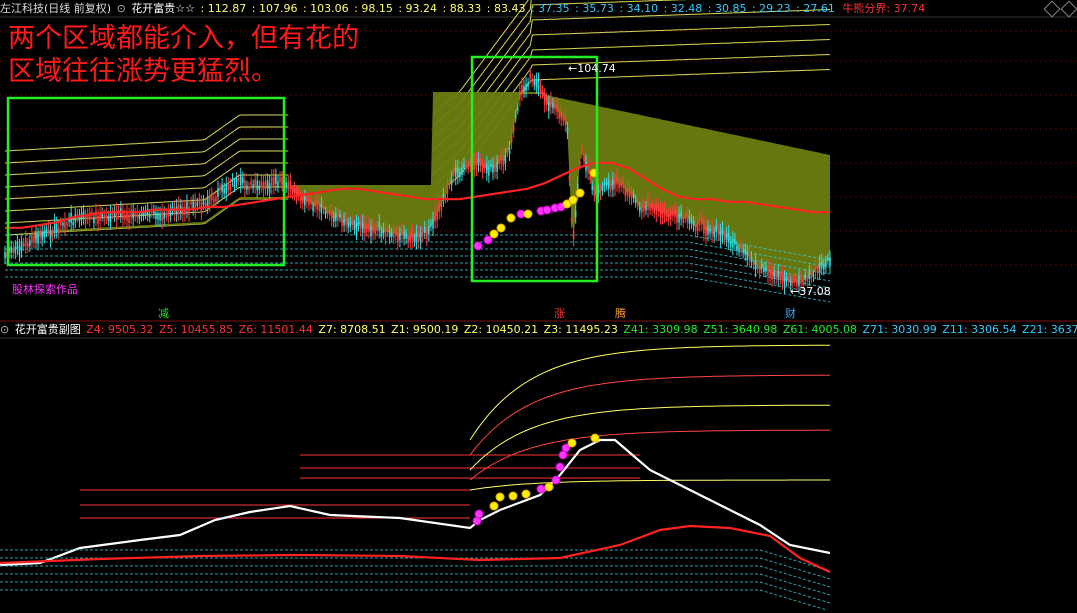  What do you see at coordinates (596, 68) in the screenshot?
I see `price-high-value: 104.74` at bounding box center [596, 68].